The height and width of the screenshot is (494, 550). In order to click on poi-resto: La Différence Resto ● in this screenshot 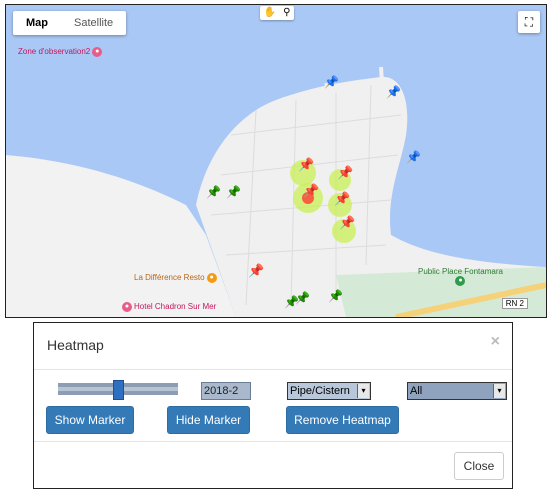, I will do `click(176, 278)`.